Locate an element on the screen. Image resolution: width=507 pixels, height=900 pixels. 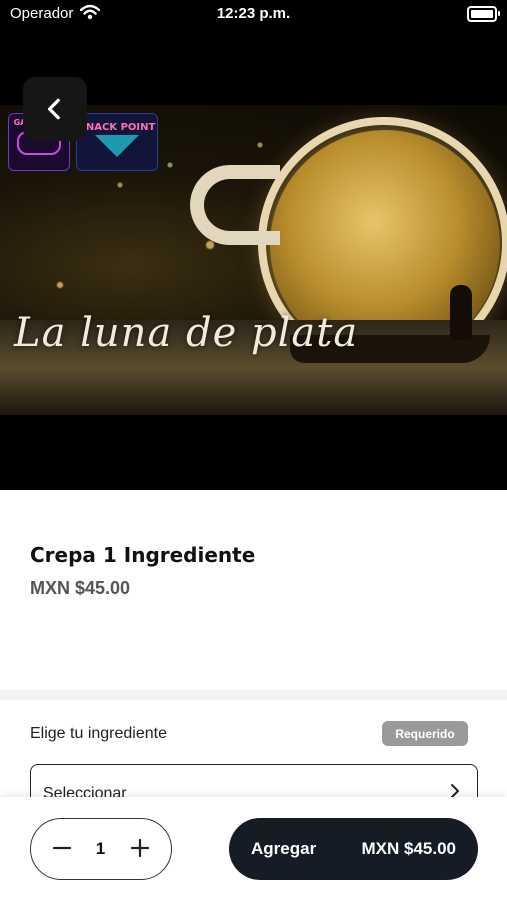
bottom-bar: 1 Agregar MXN $45.00 is located at coordinates (253, 848).